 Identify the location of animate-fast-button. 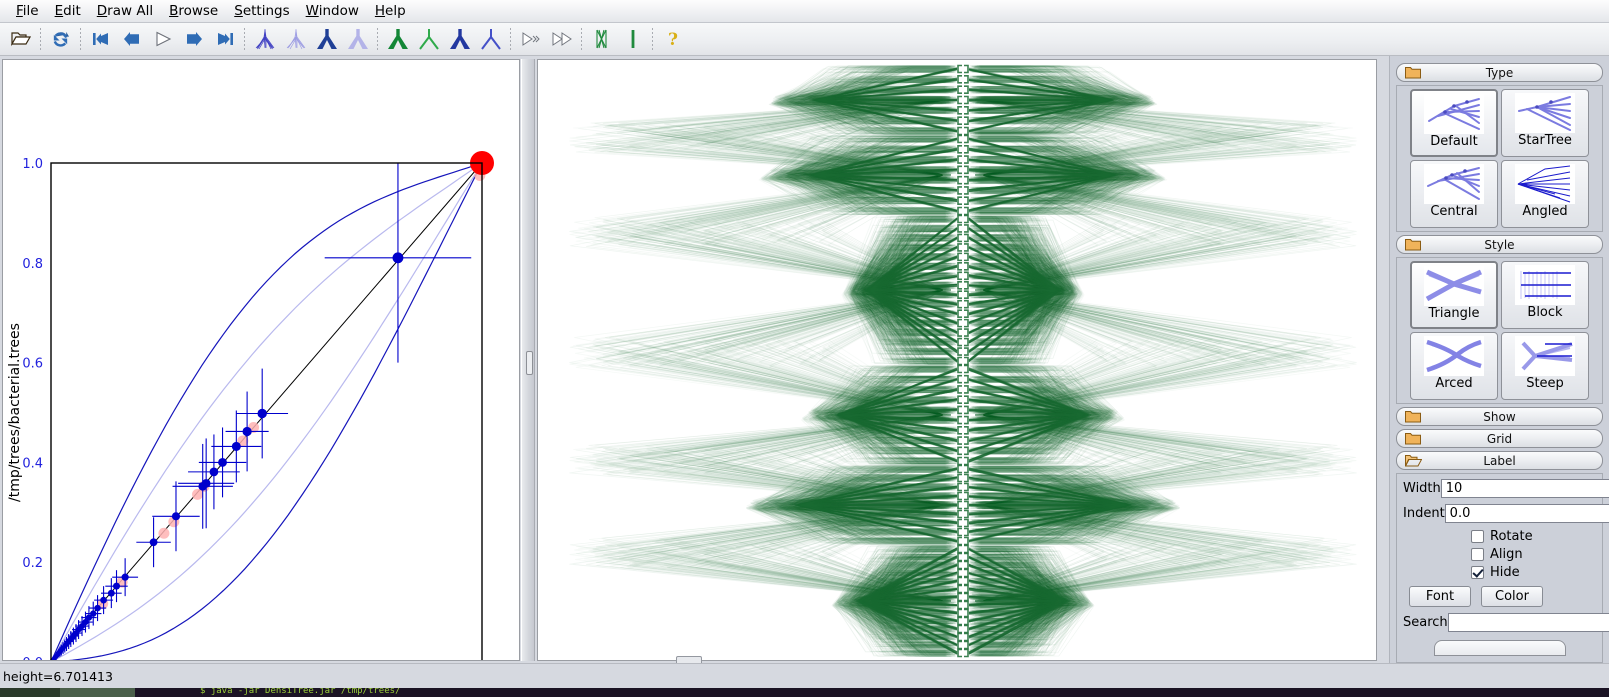
(561, 39).